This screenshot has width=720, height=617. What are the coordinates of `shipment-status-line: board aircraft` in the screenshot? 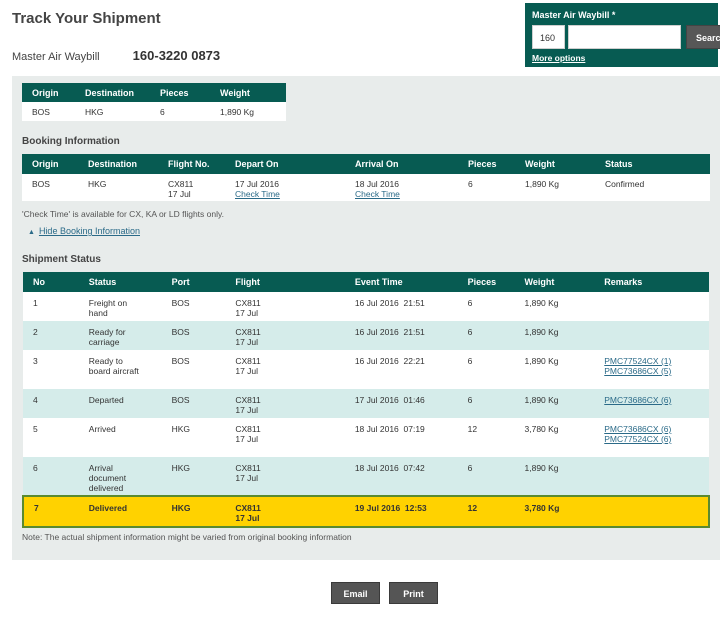 It's located at (113, 371).